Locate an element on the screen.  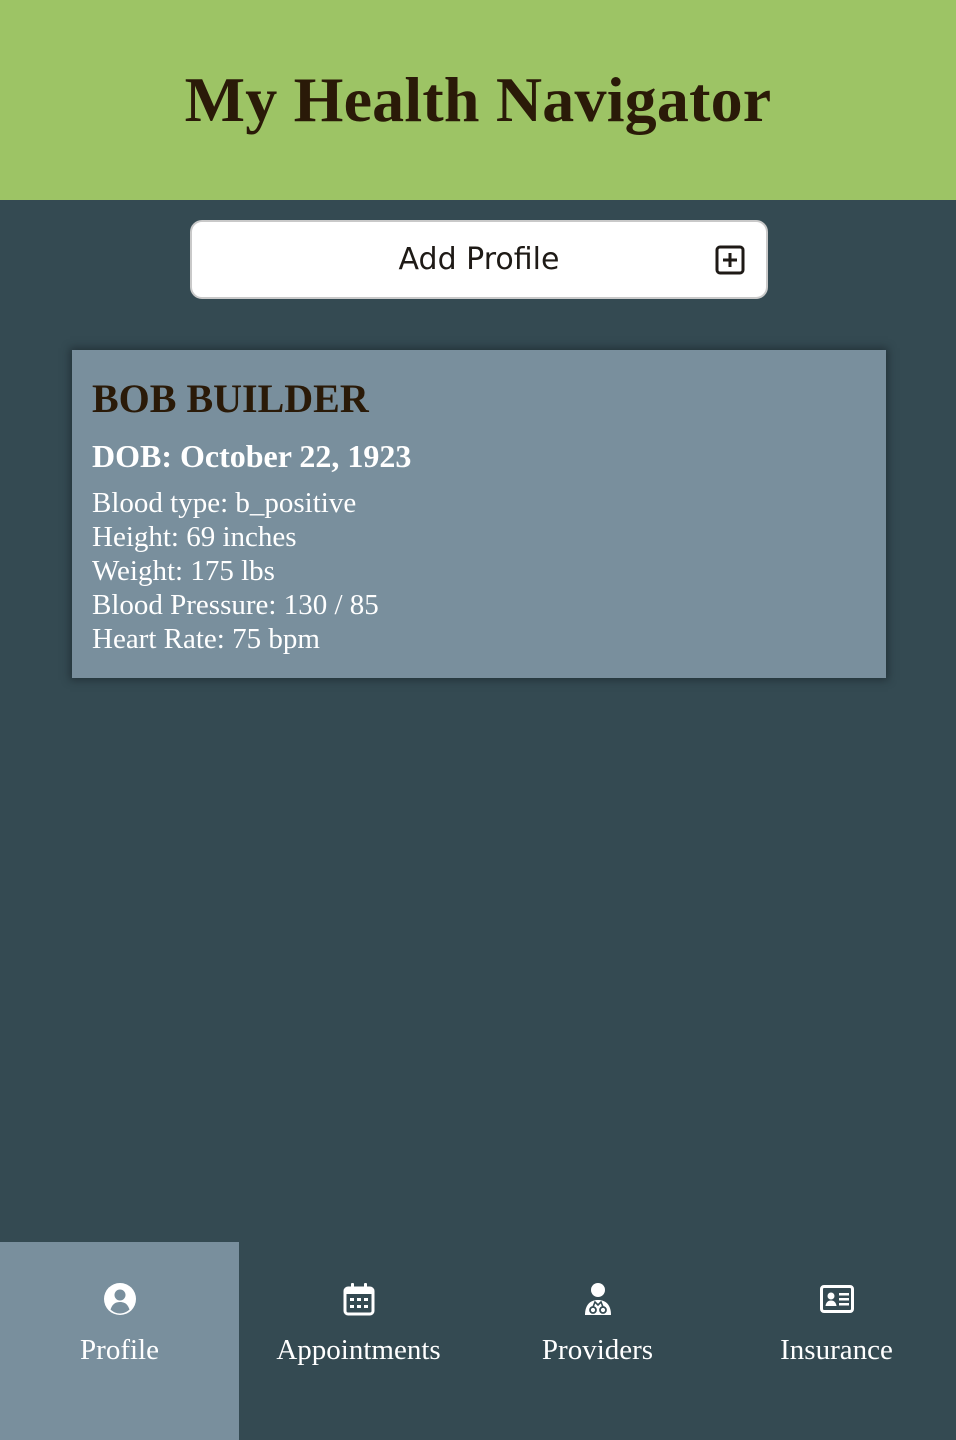
nav-item-profile: Profile is located at coordinates (119, 1341).